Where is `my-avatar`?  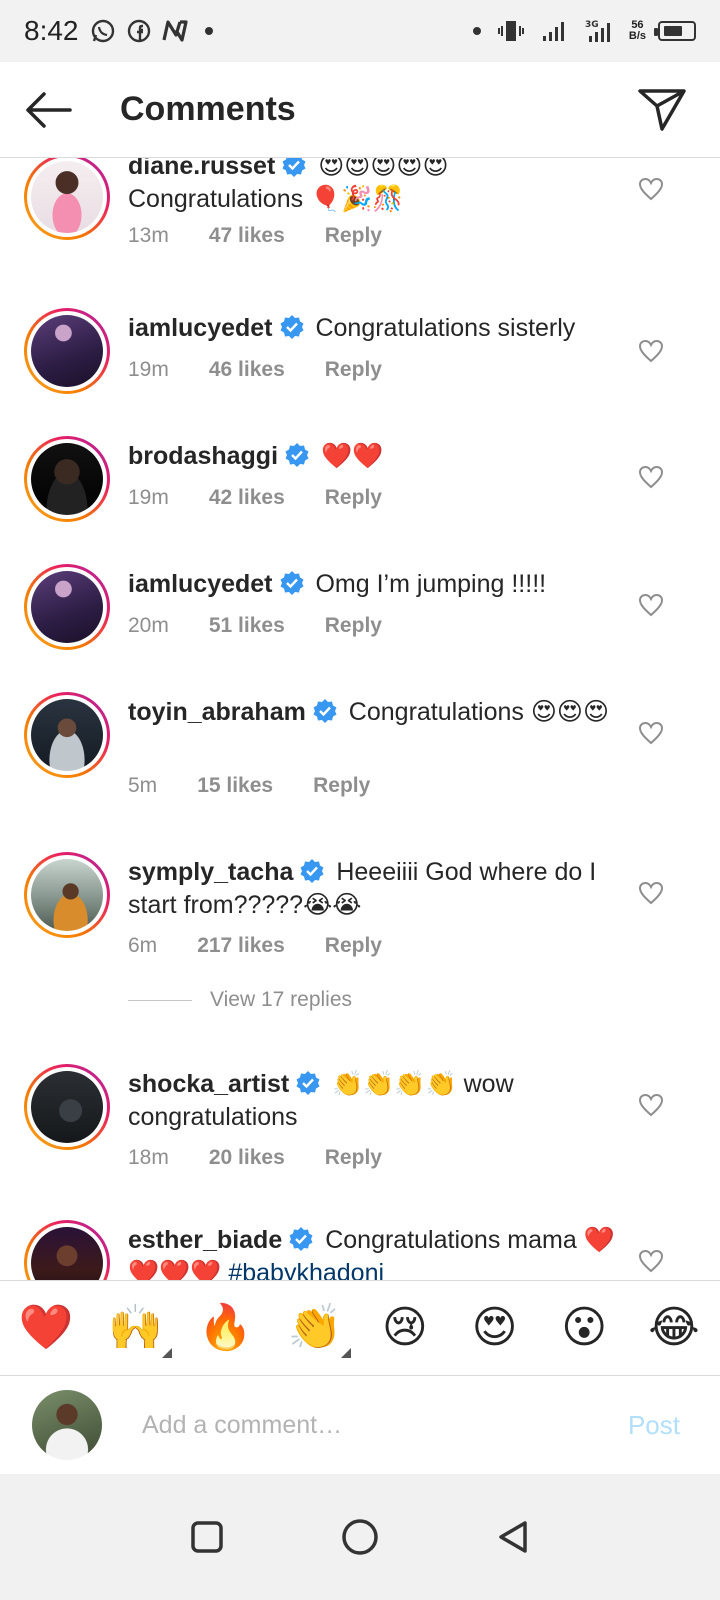
my-avatar is located at coordinates (67, 1425).